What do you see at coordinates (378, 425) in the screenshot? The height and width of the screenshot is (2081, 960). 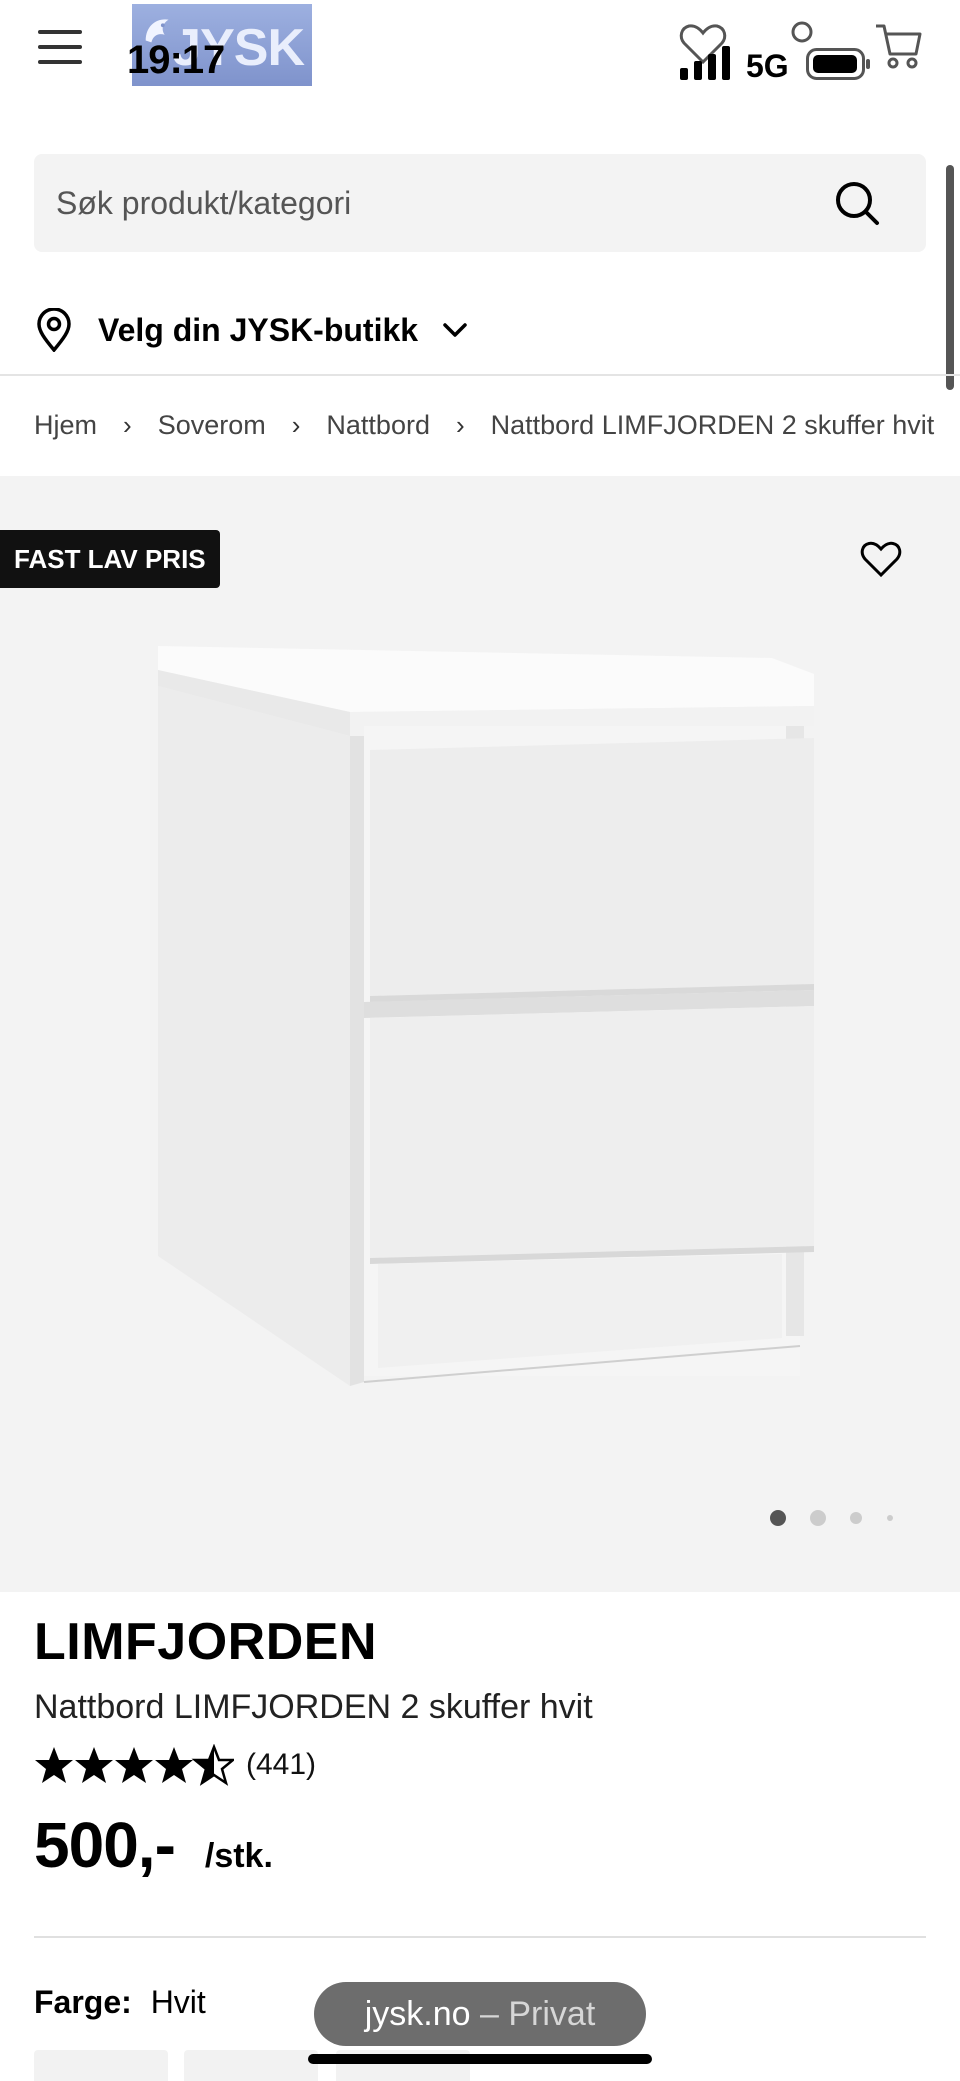 I see `breadcrumb-item-nattbord: Nattbord` at bounding box center [378, 425].